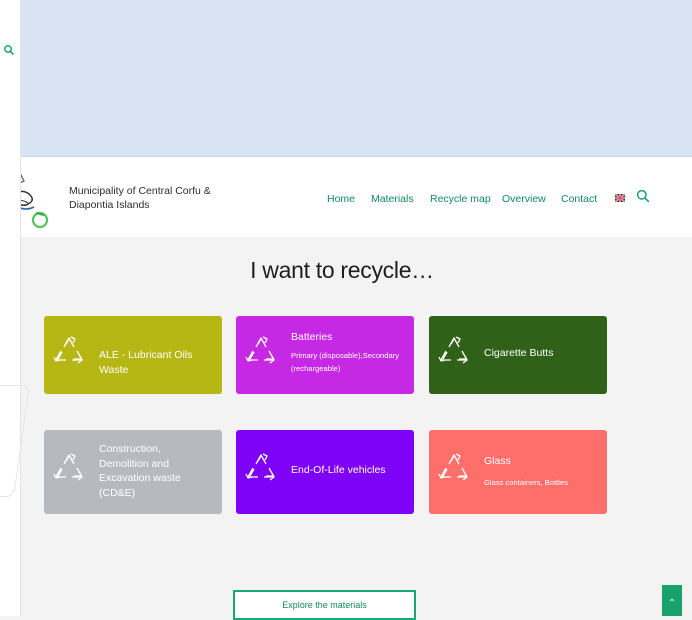 The width and height of the screenshot is (692, 620). I want to click on decorative-shape, so click(15, 441).